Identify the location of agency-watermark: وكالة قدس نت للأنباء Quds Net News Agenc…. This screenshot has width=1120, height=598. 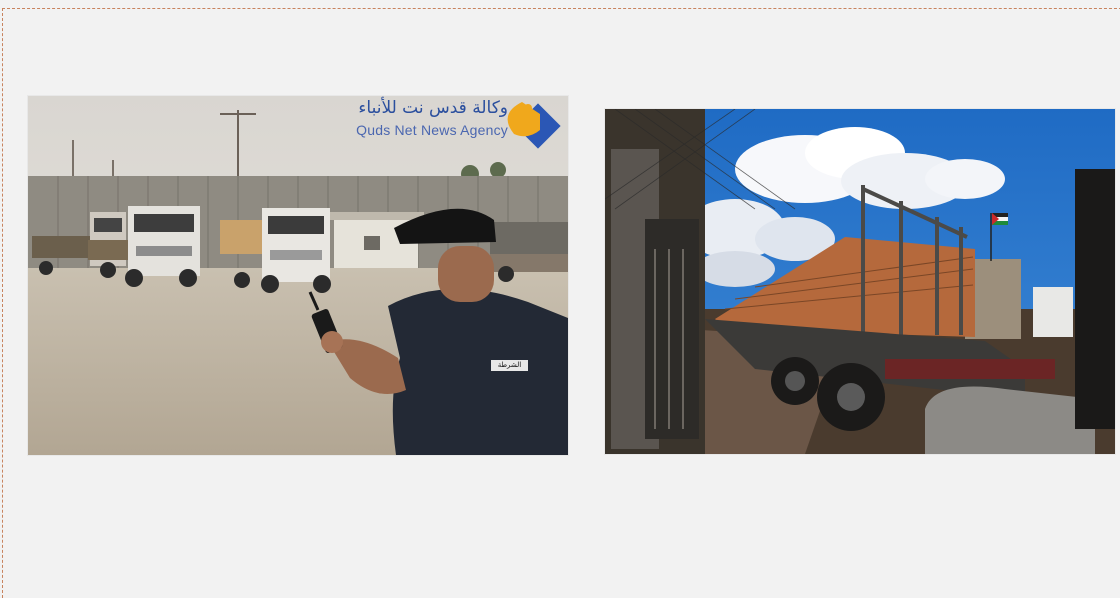
(432, 118).